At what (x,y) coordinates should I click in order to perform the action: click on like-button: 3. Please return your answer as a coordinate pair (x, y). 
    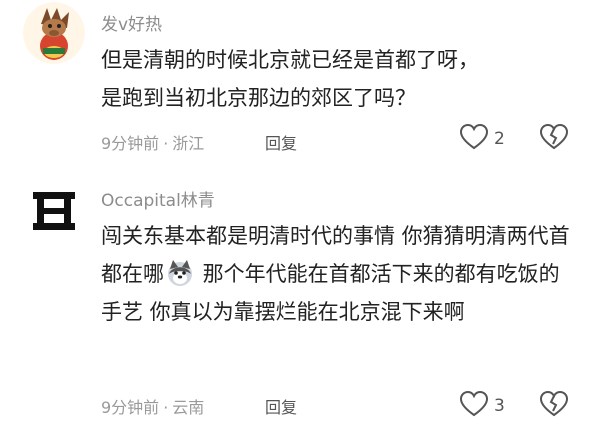
    Looking at the image, I should click on (482, 405).